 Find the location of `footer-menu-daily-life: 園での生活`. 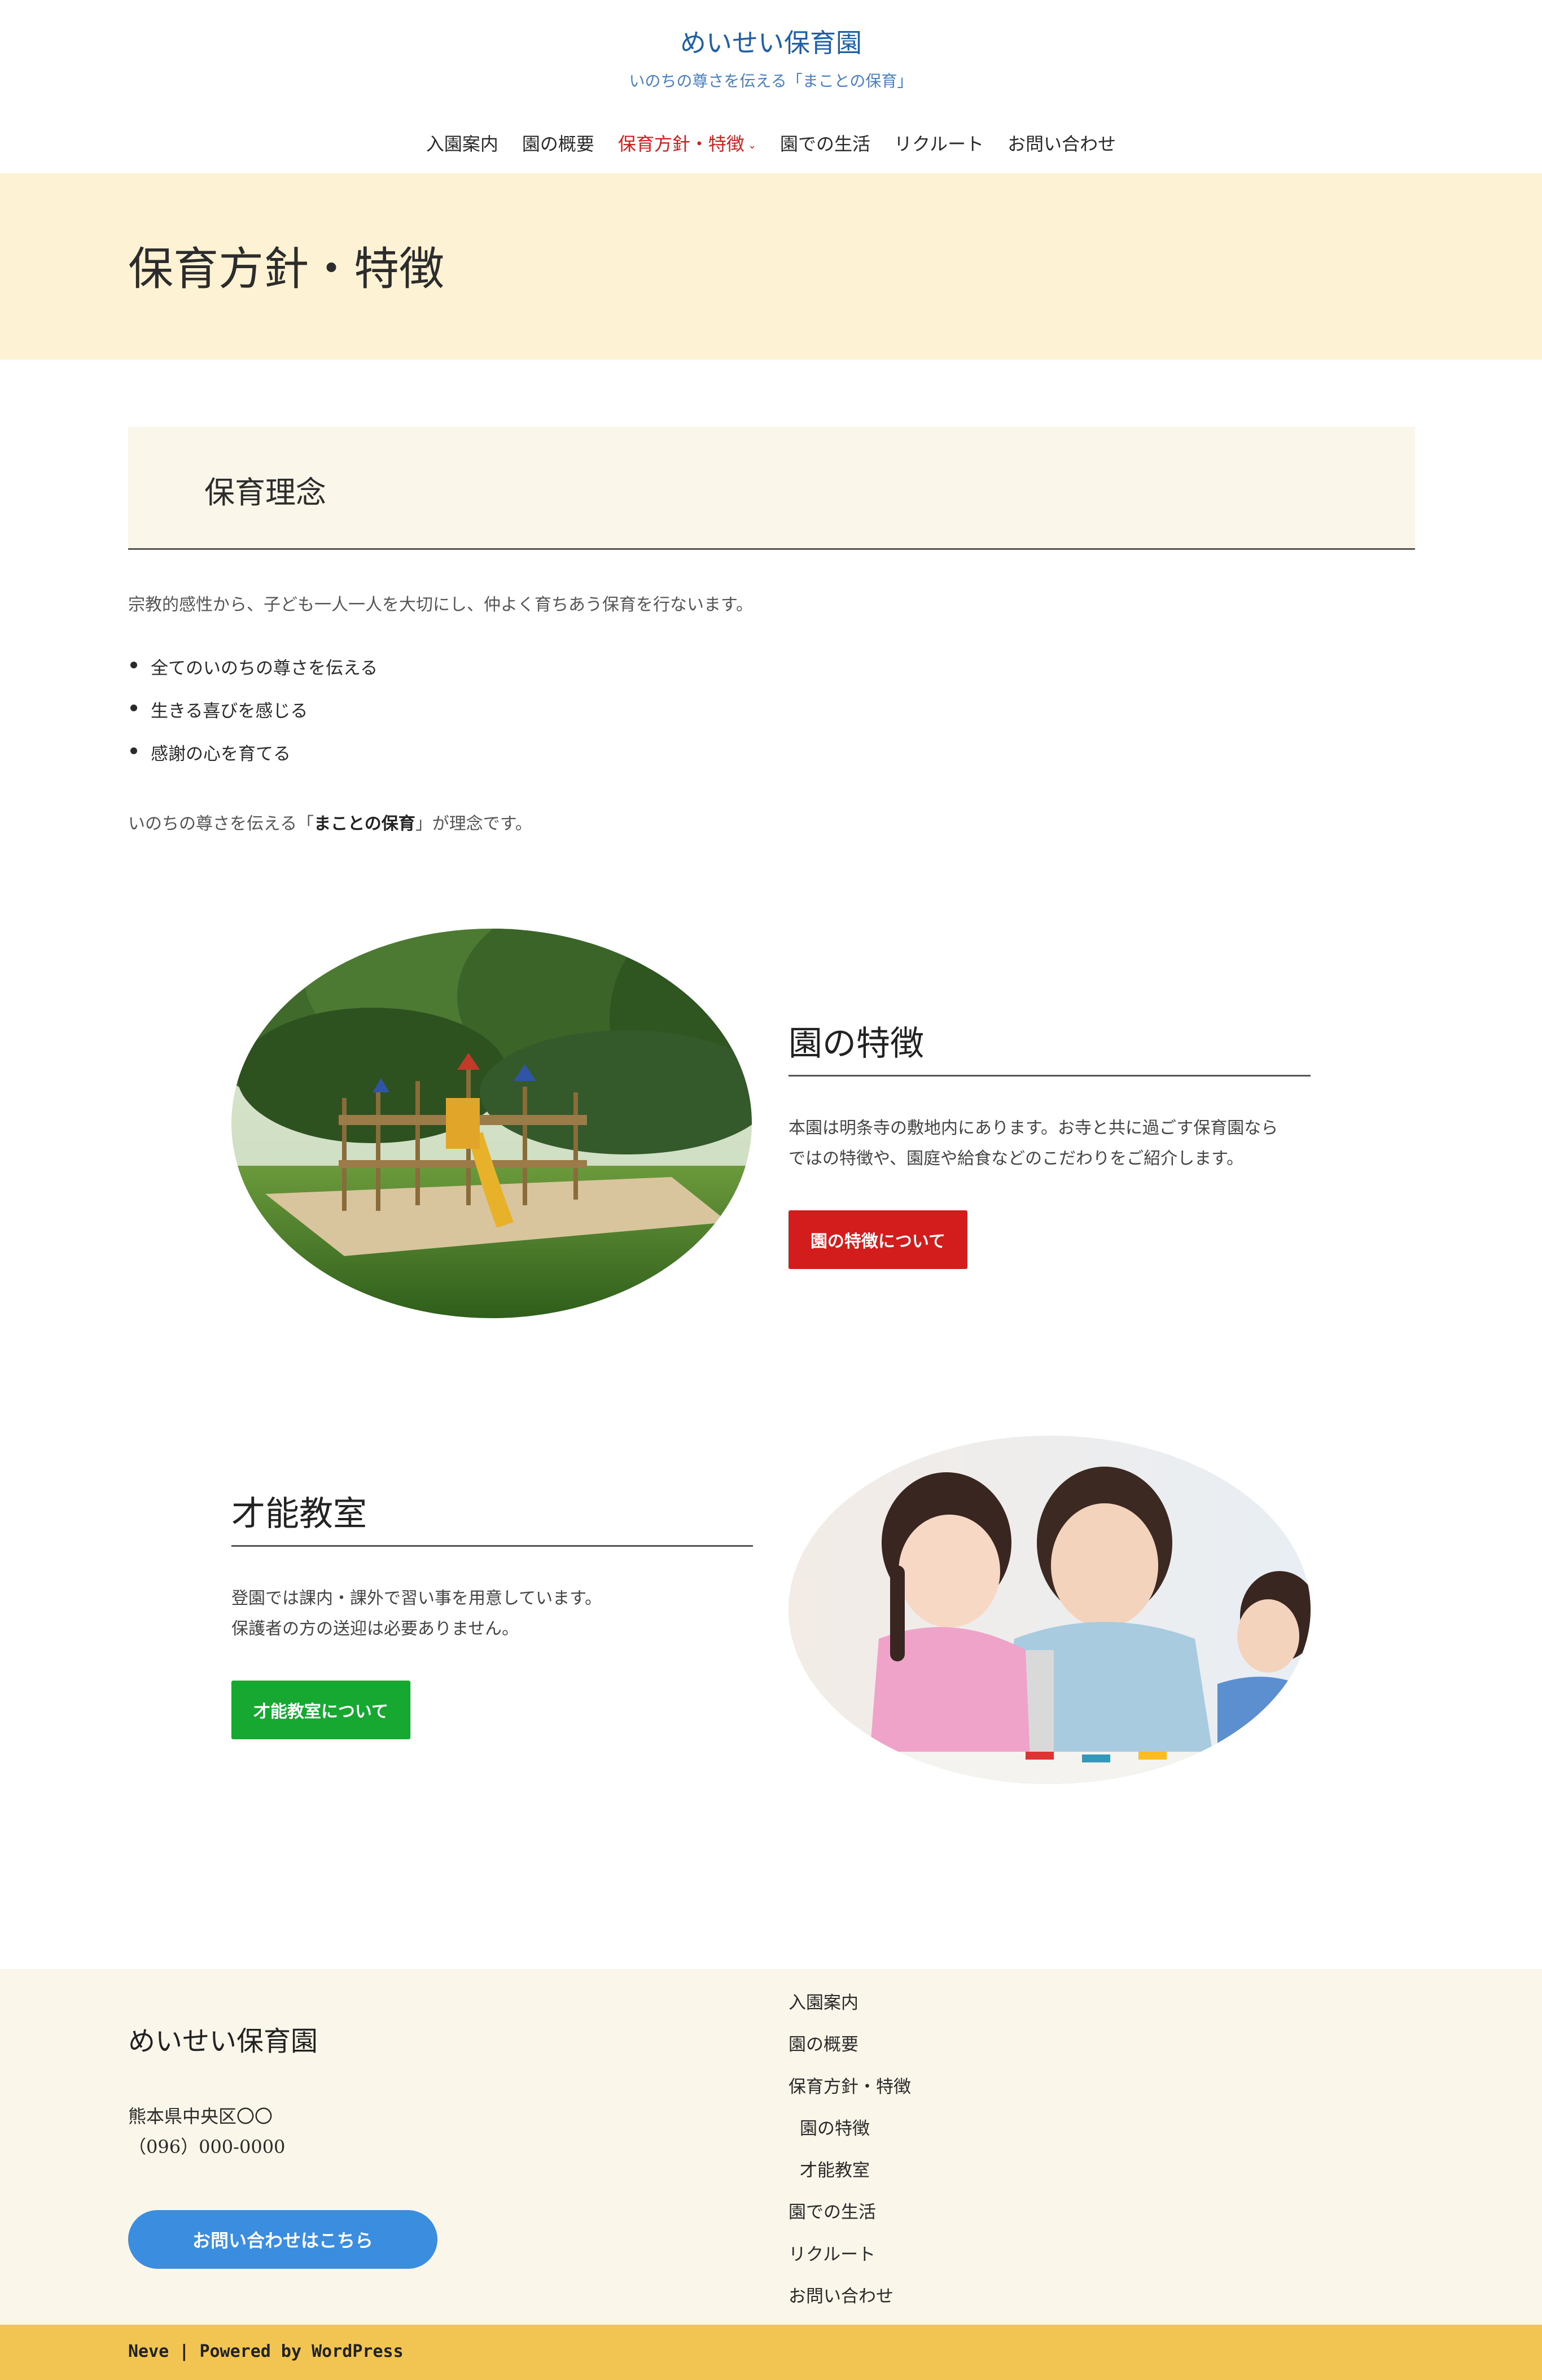

footer-menu-daily-life: 園での生活 is located at coordinates (849, 2218).